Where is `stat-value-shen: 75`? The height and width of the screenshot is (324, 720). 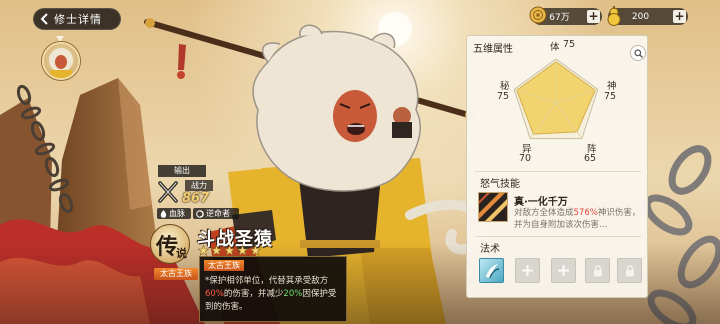 stat-value-shen: 75 is located at coordinates (610, 96).